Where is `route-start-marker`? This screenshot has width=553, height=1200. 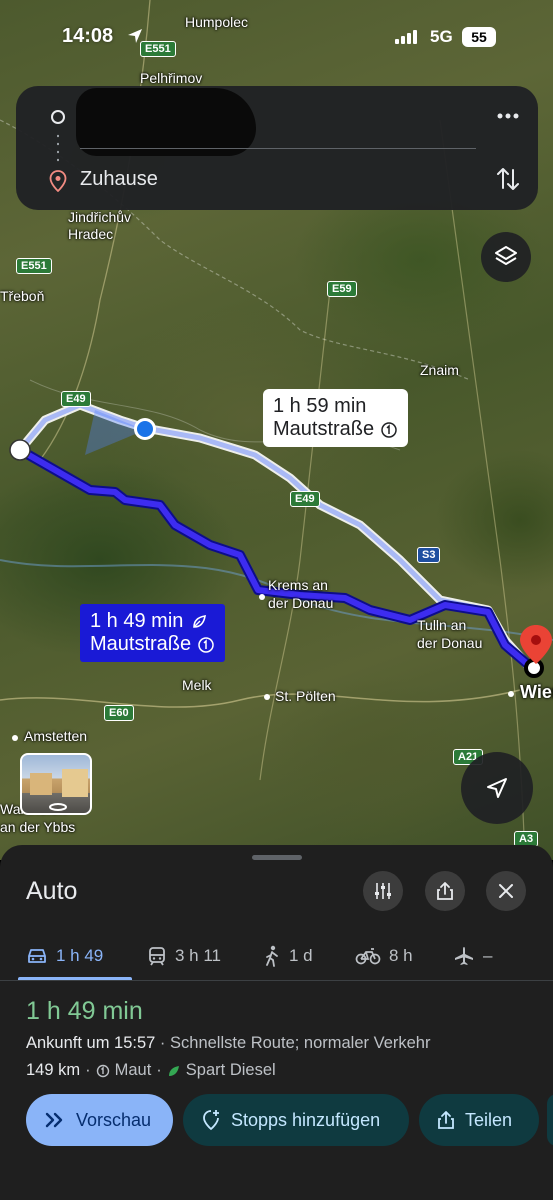
route-start-marker is located at coordinates (20, 450).